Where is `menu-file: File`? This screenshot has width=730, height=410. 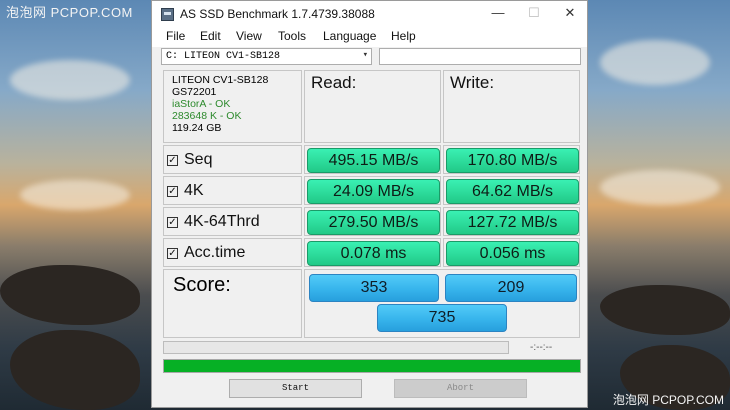 menu-file: File is located at coordinates (175, 36).